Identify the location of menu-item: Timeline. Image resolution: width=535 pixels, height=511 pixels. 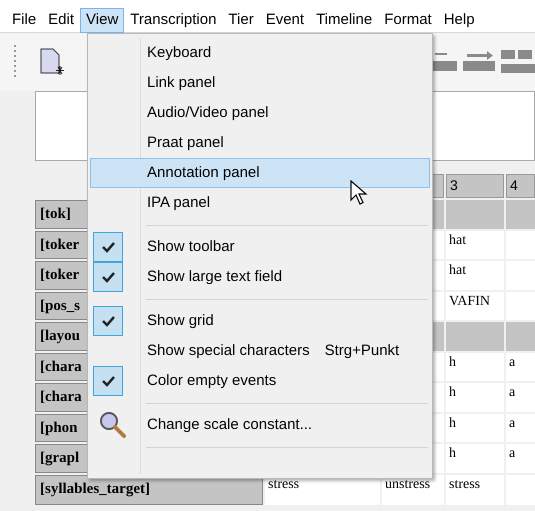
(344, 20).